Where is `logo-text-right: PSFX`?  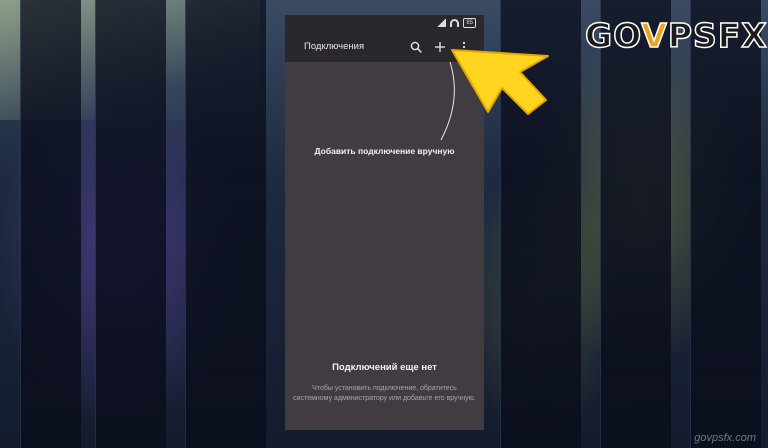
logo-text-right: PSFX is located at coordinates (717, 35).